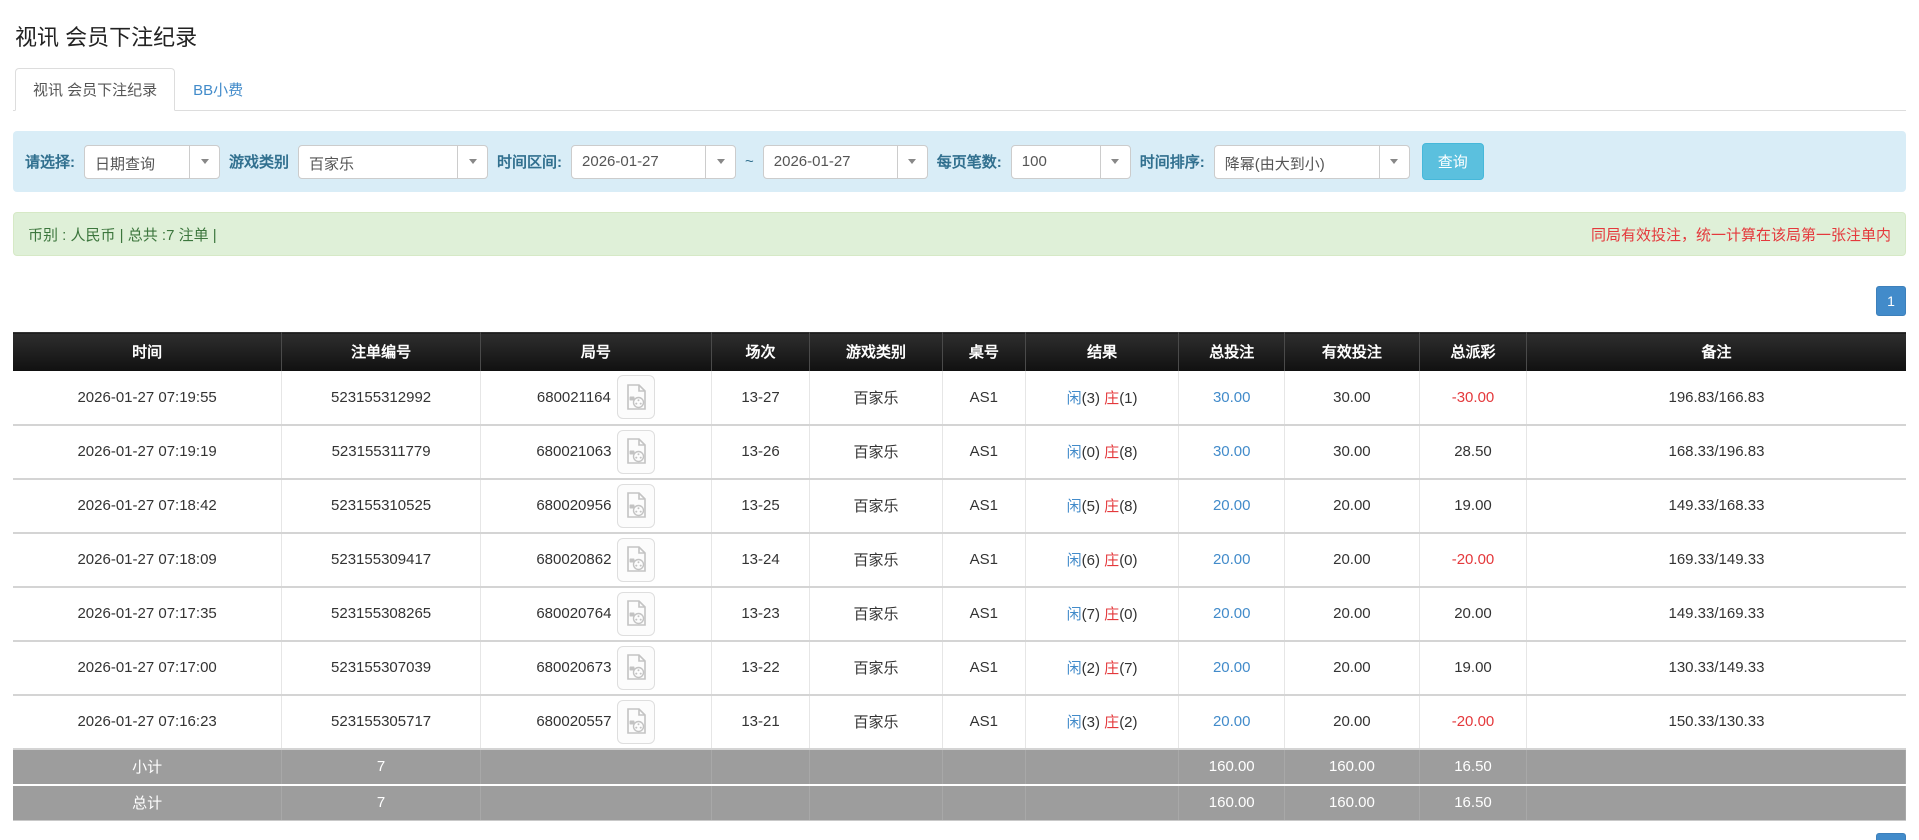  What do you see at coordinates (761, 452) in the screenshot?
I see `session-cell: 13-26` at bounding box center [761, 452].